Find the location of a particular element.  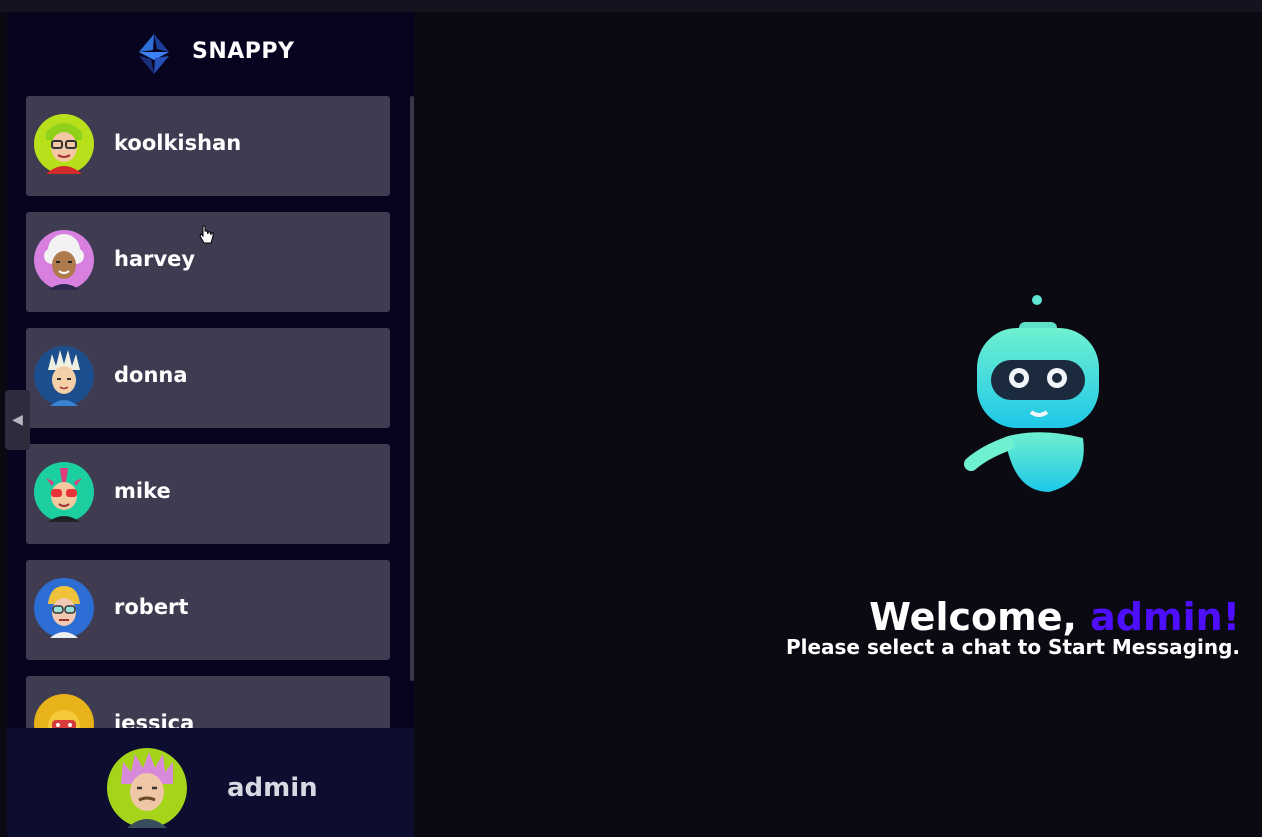

contact-name: koolkishan is located at coordinates (178, 143).